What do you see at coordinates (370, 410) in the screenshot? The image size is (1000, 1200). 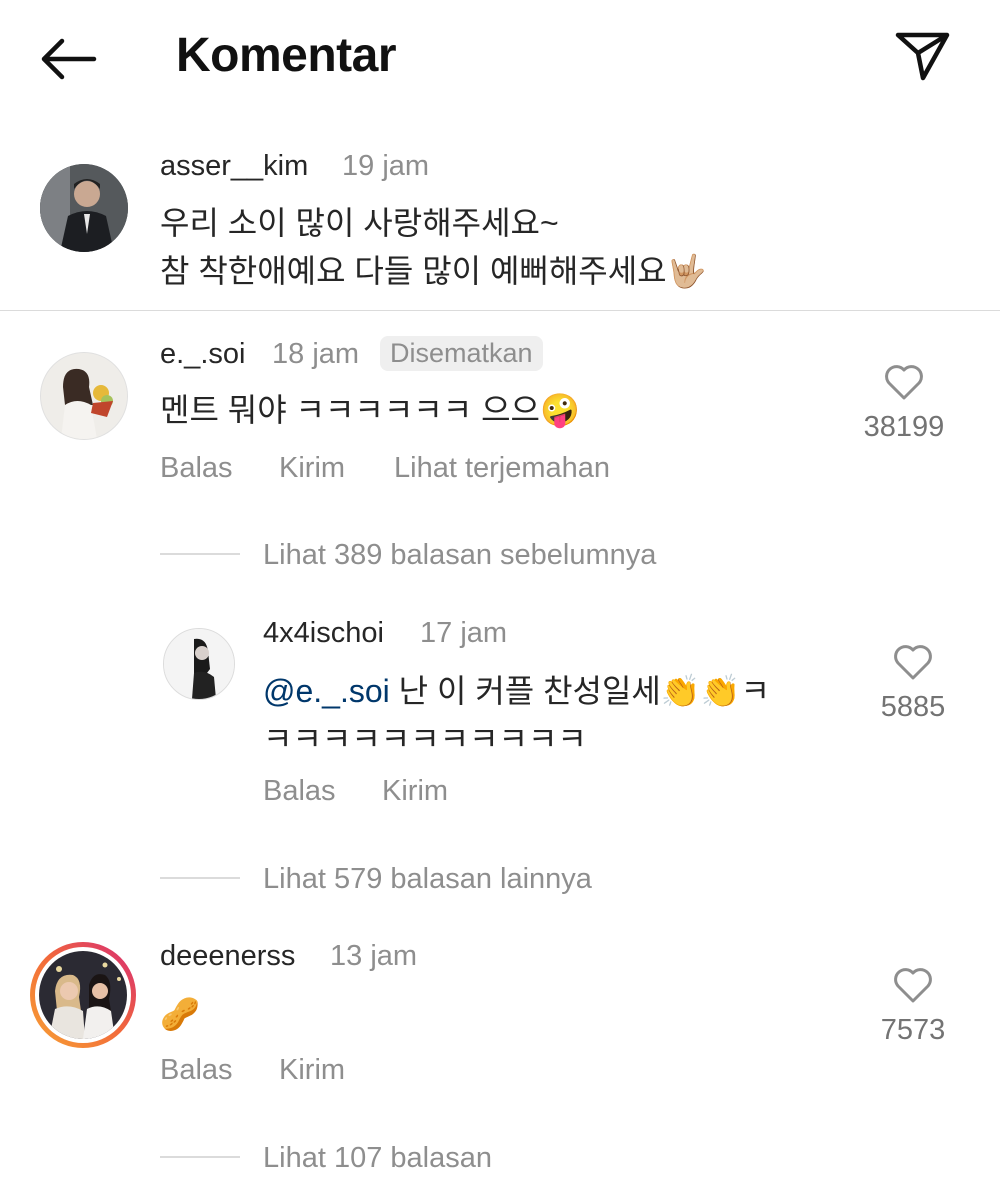 I see `comment-text: 멘트 뭐야 ㅋㅋㅋㅋㅋㅋ 으으🤪` at bounding box center [370, 410].